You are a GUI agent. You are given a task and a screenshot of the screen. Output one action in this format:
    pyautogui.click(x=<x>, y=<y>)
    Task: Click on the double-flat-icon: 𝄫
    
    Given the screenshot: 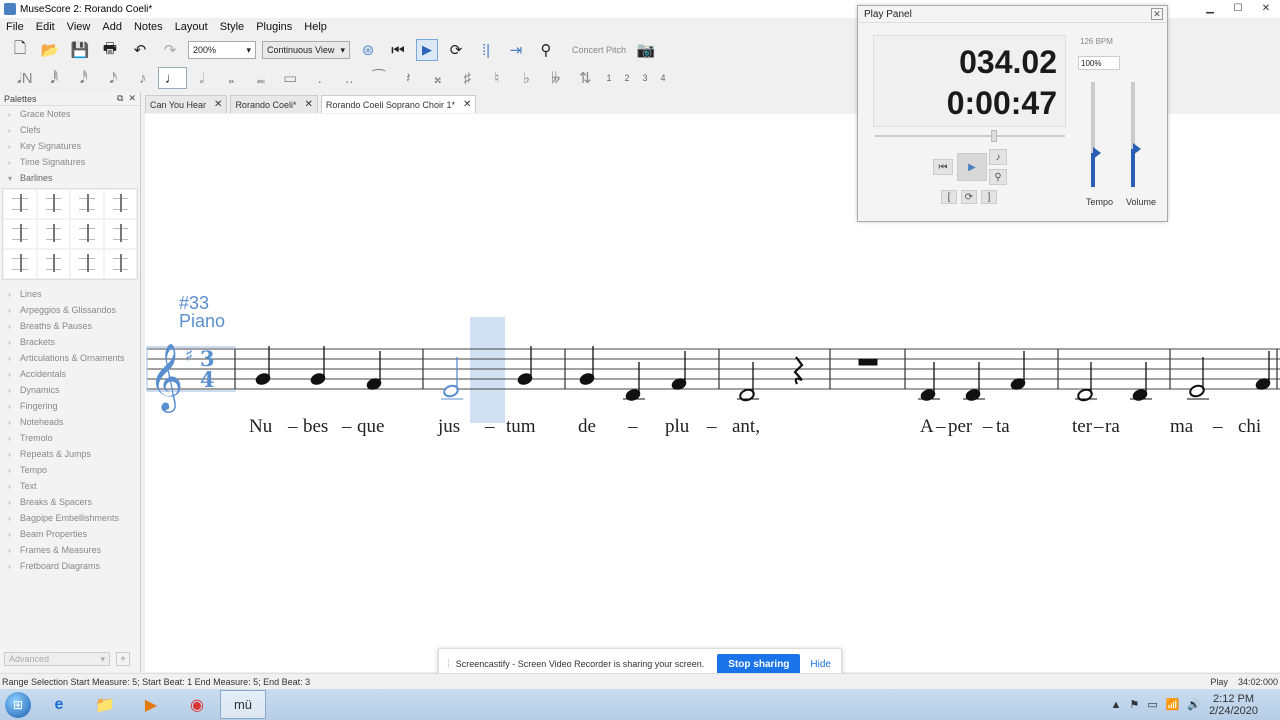 What is the action you would take?
    pyautogui.click(x=556, y=78)
    